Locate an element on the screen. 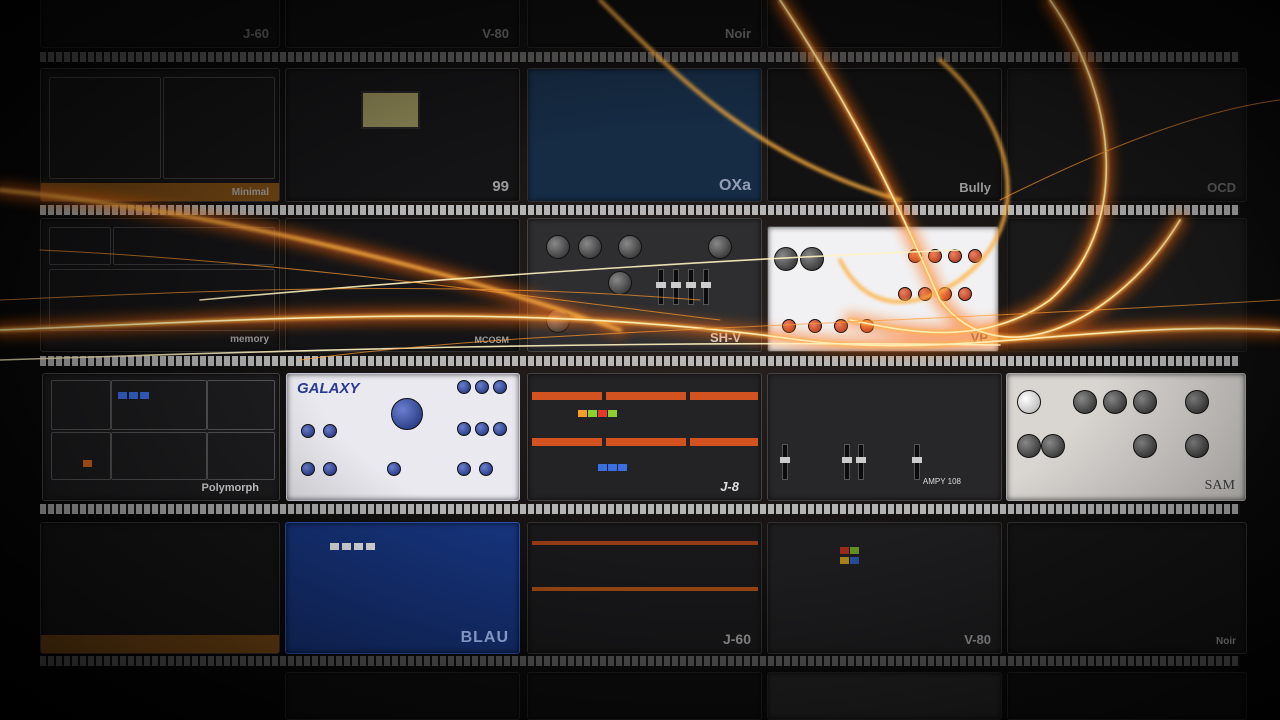 This screenshot has height=720, width=1280. synth-panel-polymorph: Polymorph is located at coordinates (161, 437).